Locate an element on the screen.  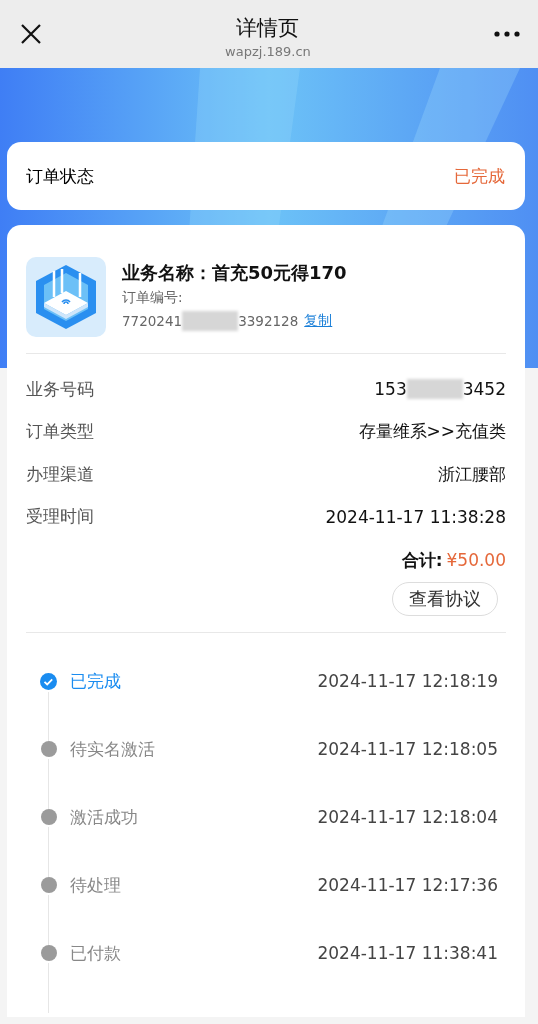
field-label: 订单类型 is located at coordinates (60, 432).